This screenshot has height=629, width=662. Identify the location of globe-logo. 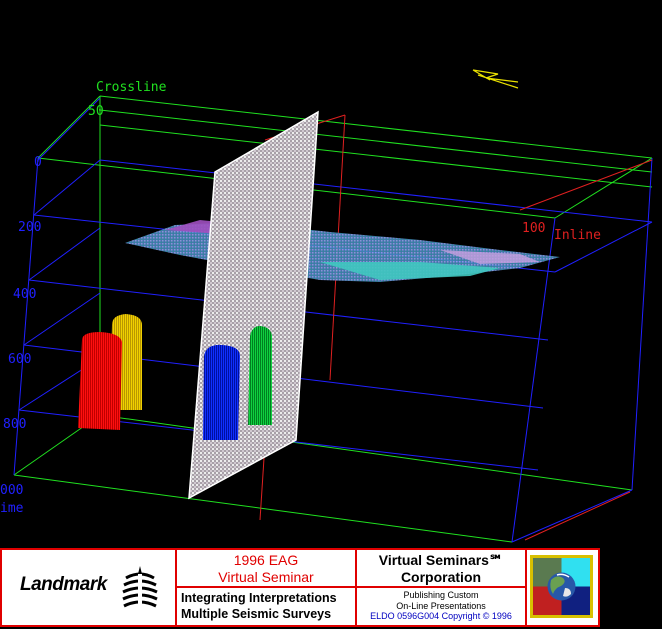
(561, 586).